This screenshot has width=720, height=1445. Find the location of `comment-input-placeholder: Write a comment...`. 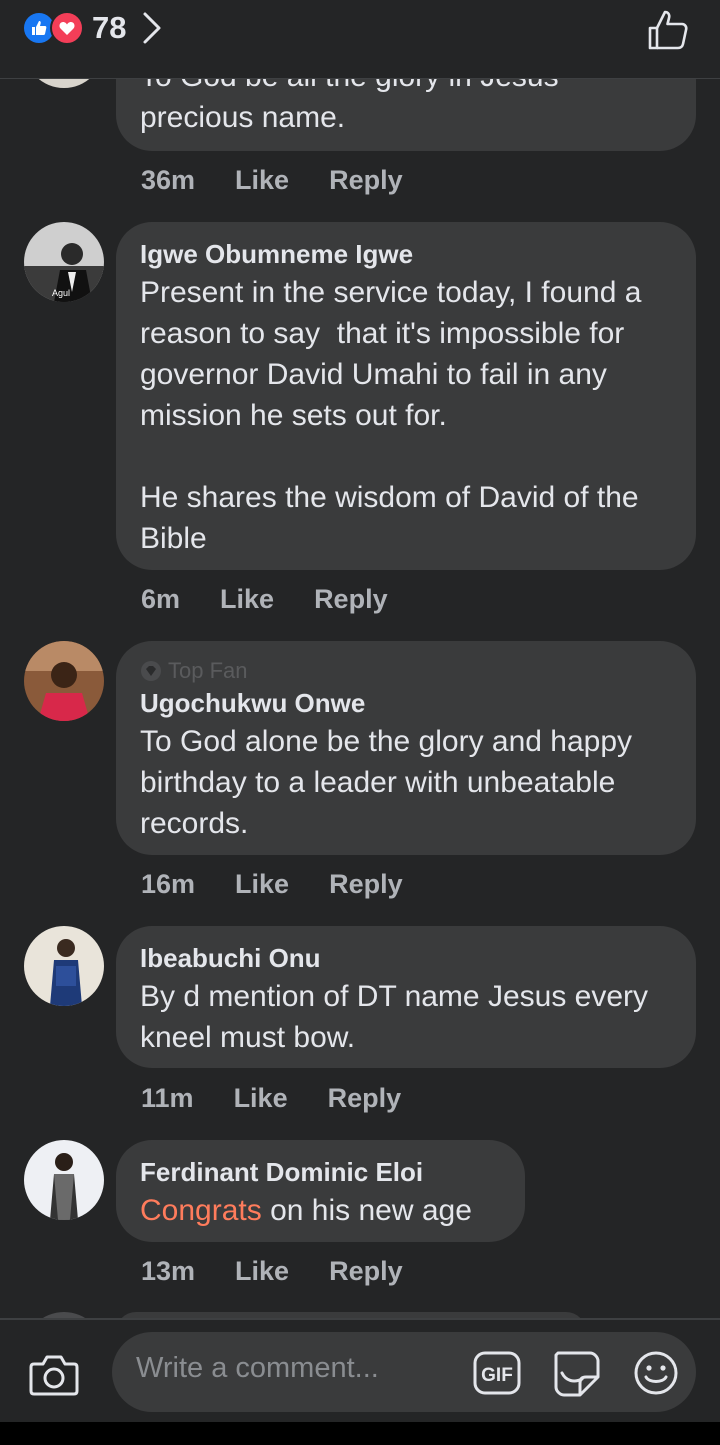

comment-input-placeholder: Write a comment... is located at coordinates (257, 1368).